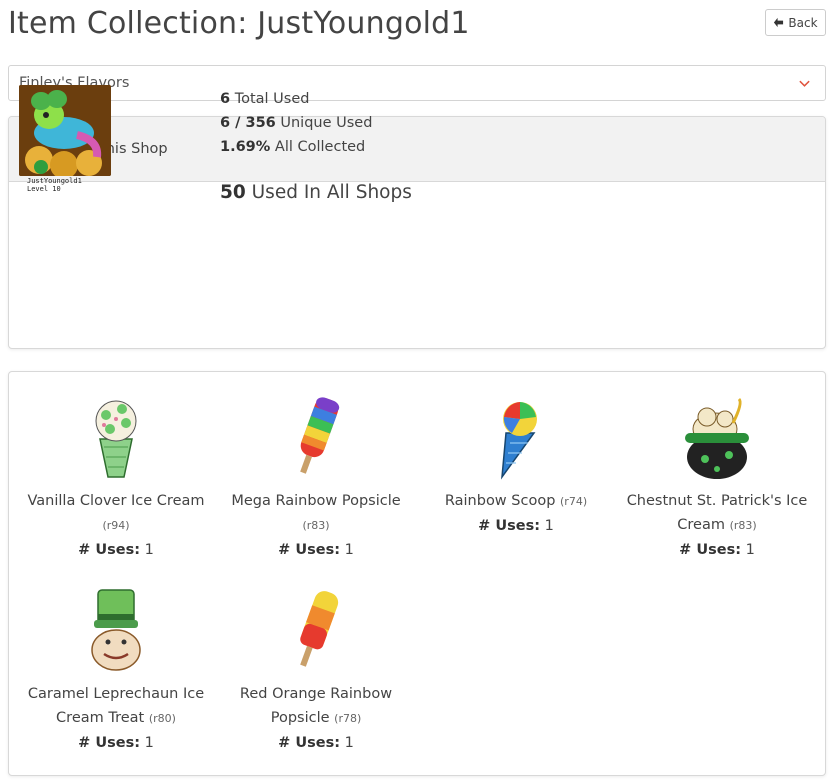 This screenshot has height=782, width=835. What do you see at coordinates (574, 501) in the screenshot?
I see `item-rarity: (r74)` at bounding box center [574, 501].